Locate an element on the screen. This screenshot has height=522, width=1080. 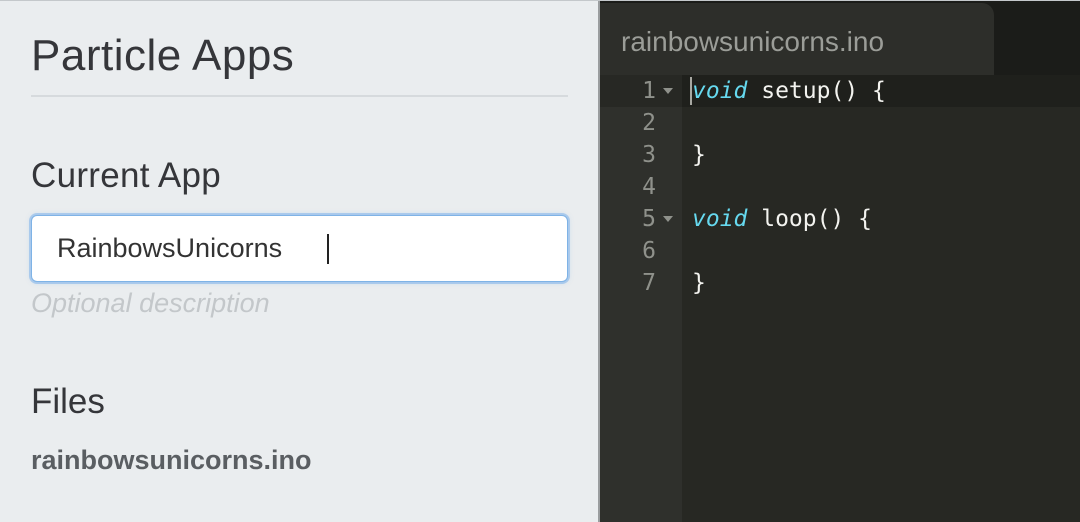
line-number: 1 is located at coordinates (649, 91).